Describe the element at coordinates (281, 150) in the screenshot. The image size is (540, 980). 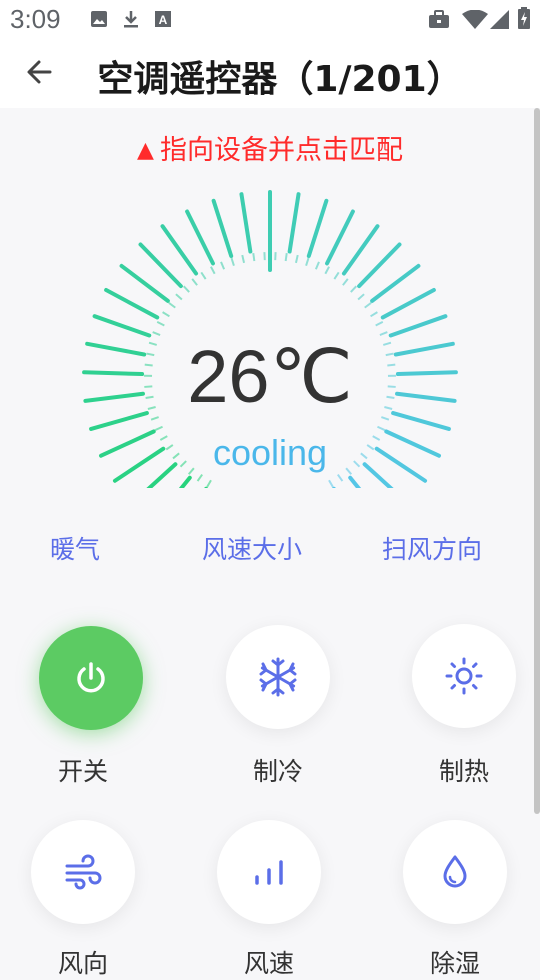
I see `match-hint-text: 指向设备并点击匹配` at that location.